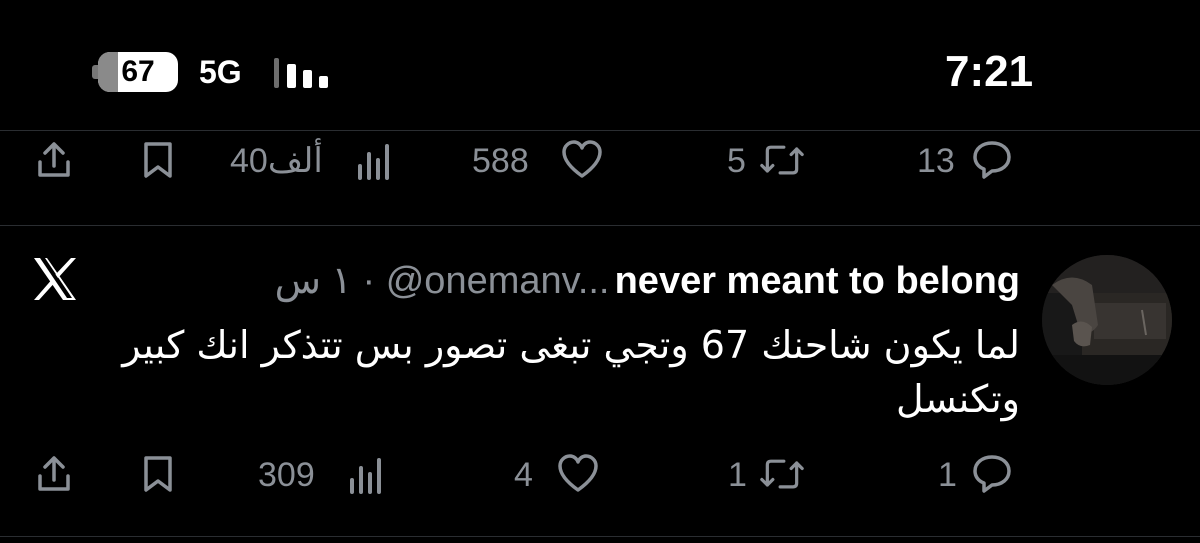  Describe the element at coordinates (736, 161) in the screenshot. I see `repost-count: 5` at that location.